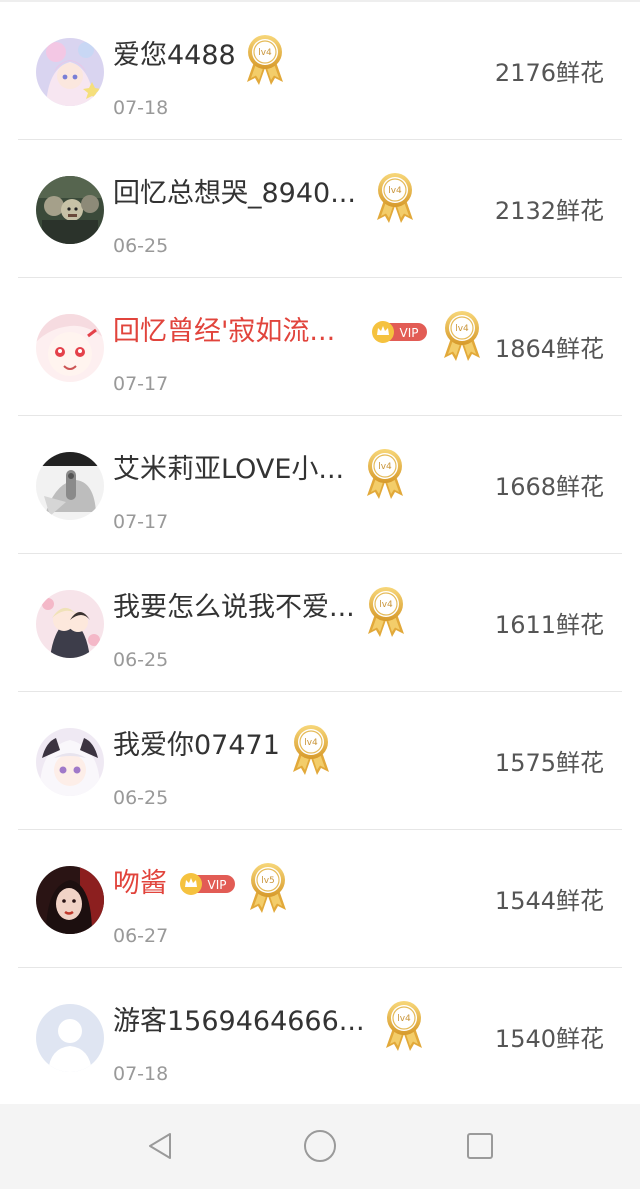 This screenshot has height=1189, width=640. I want to click on dark-portrait-avatar, so click(70, 900).